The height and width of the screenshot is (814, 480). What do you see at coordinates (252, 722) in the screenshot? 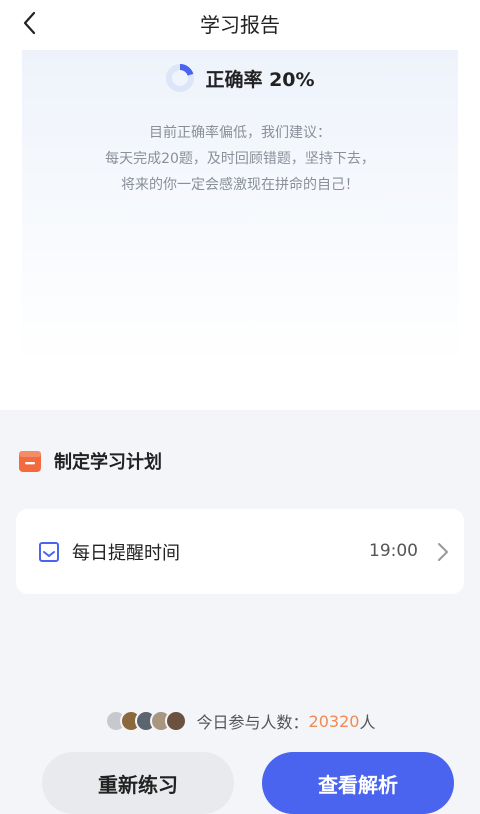
I see `participants-prefix: 今日参与人数：` at bounding box center [252, 722].